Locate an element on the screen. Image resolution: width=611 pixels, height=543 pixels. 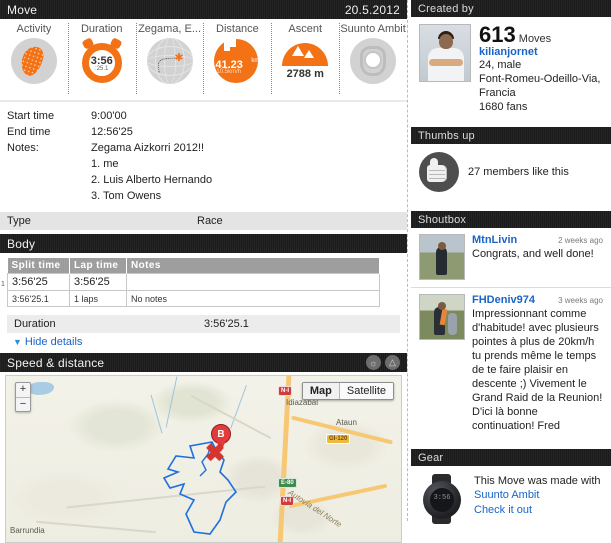
map-route-shield: N-I is located at coordinates (285, 391).